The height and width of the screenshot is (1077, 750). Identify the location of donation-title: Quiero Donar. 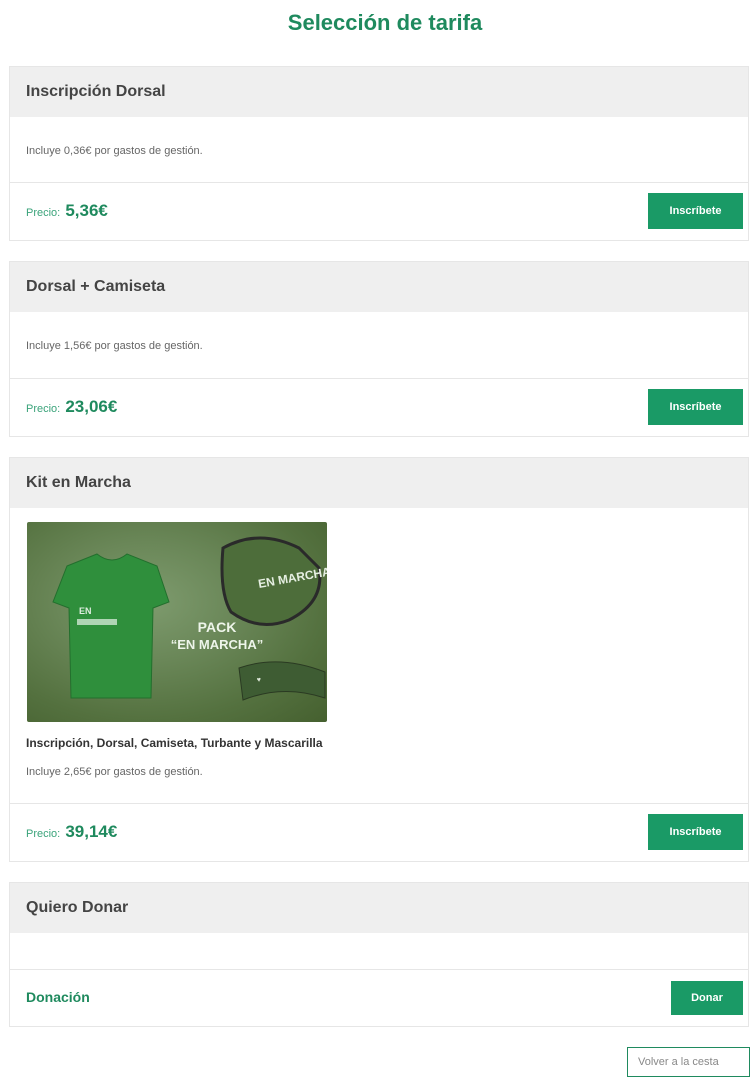
(379, 908).